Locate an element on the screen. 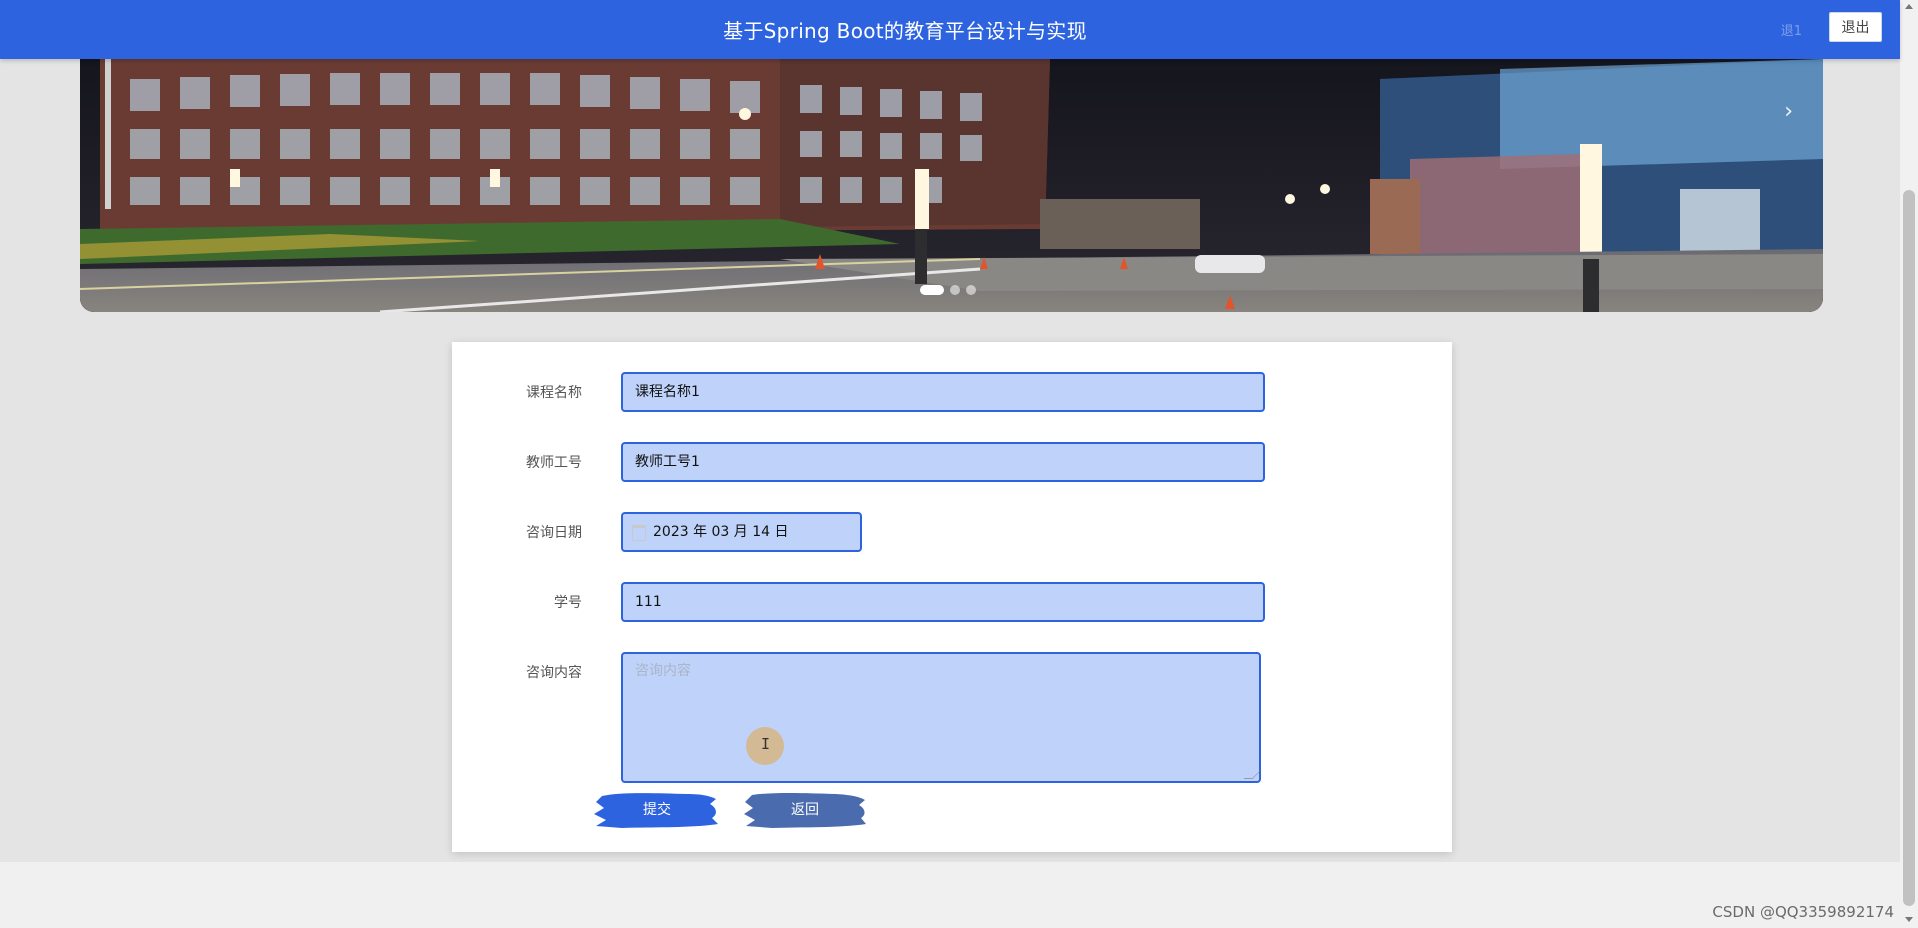 This screenshot has width=1918, height=928. consult-content-textarea: 咨询内容 is located at coordinates (941, 717).